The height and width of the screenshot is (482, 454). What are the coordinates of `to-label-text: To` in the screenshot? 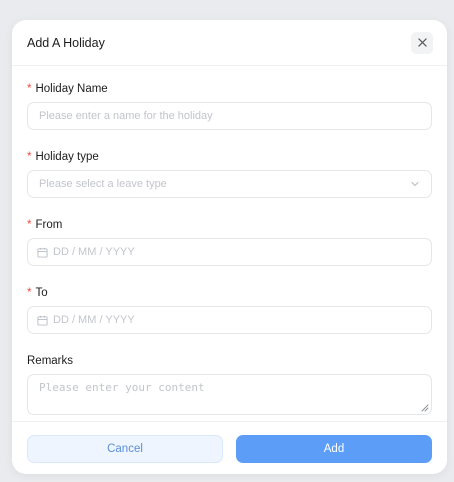 It's located at (41, 293).